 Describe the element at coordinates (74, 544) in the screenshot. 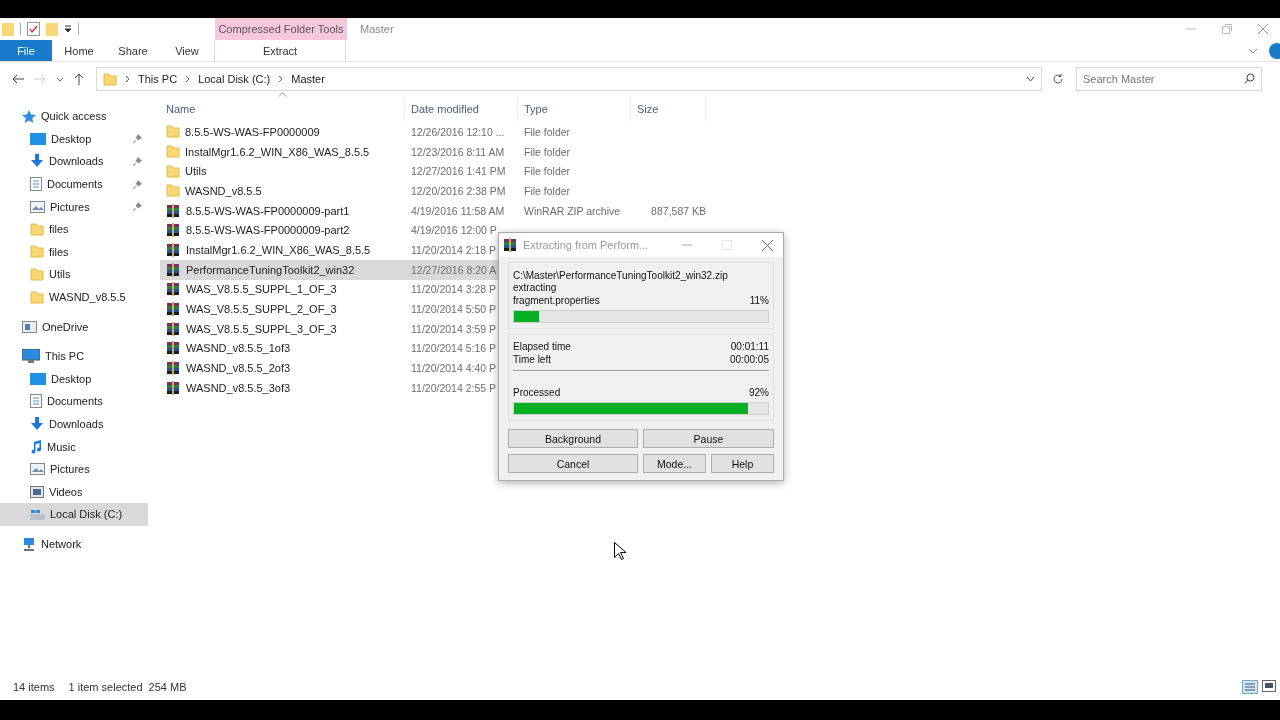

I see `sidebar-item: Network` at that location.